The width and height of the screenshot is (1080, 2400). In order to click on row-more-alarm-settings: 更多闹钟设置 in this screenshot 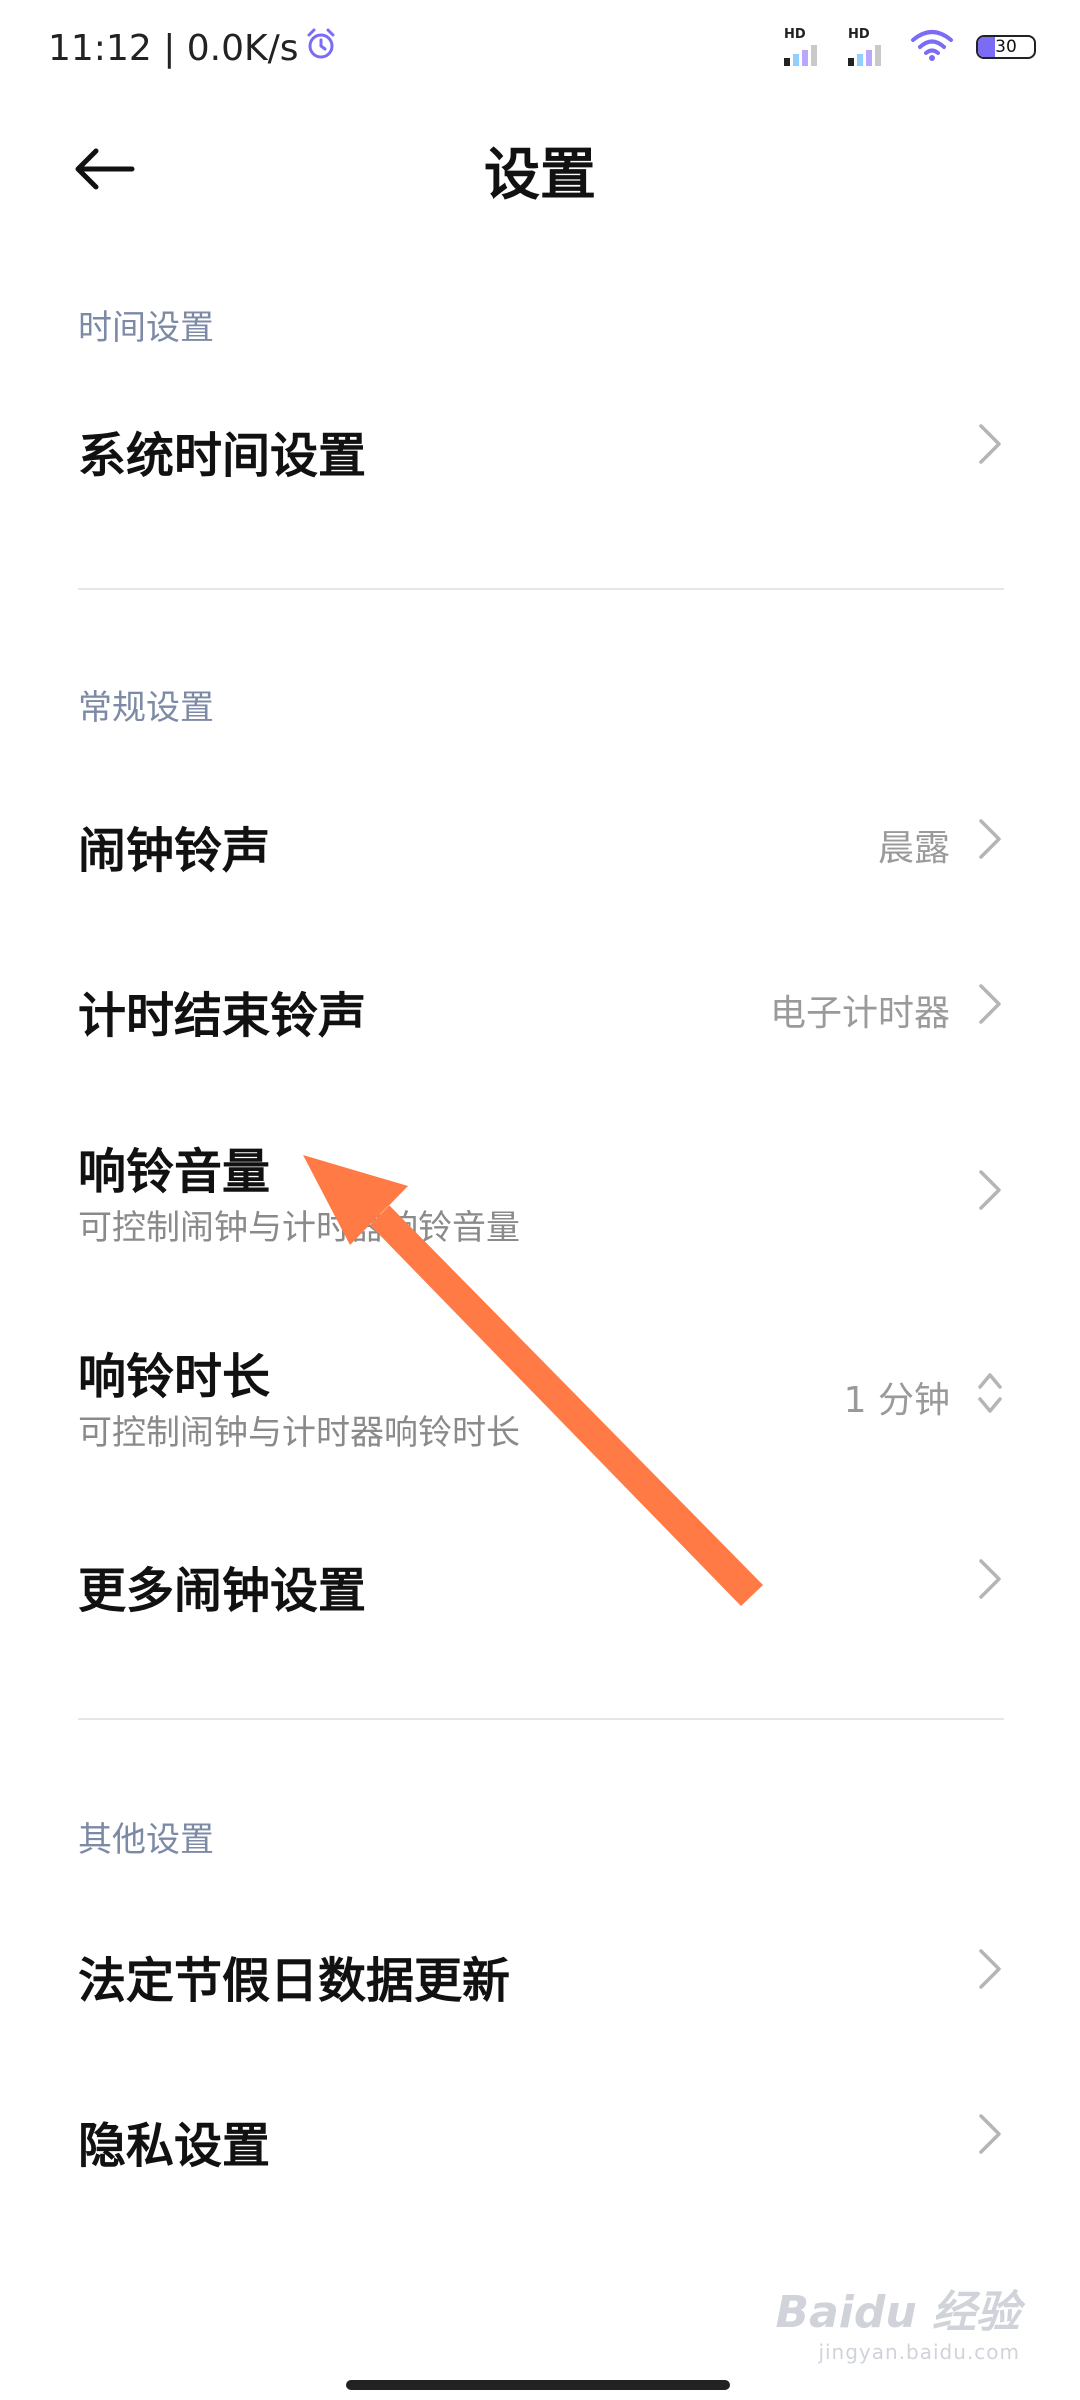, I will do `click(540, 1585)`.